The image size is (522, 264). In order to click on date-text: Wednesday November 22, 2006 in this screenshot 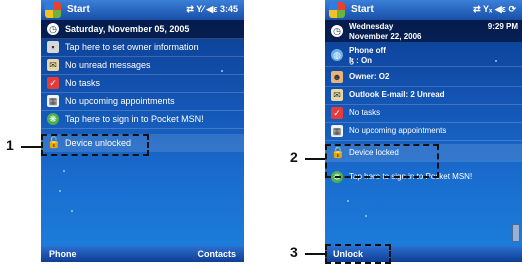, I will do `click(385, 32)`.